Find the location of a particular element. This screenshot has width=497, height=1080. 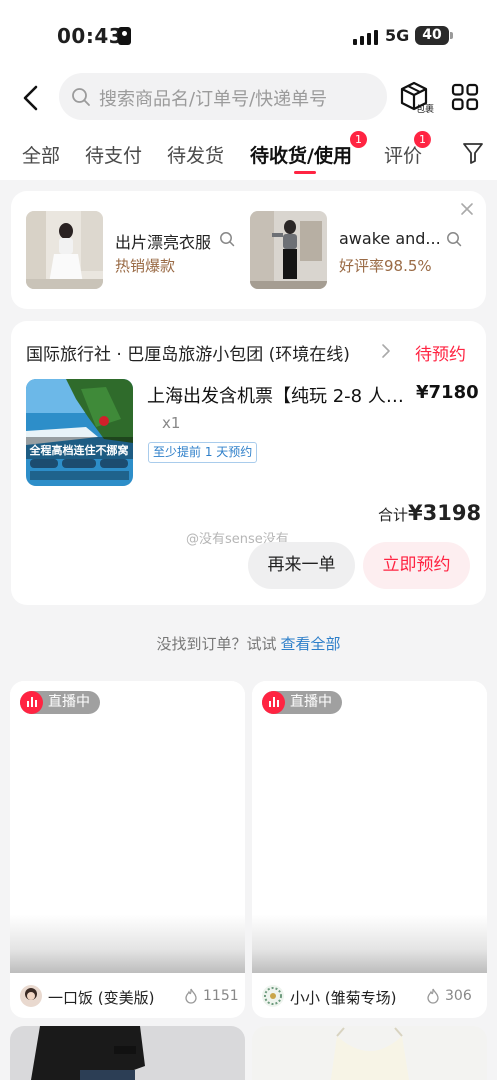

product-image-caption: 全程高档连住不挪窝 is located at coordinates (79, 450).